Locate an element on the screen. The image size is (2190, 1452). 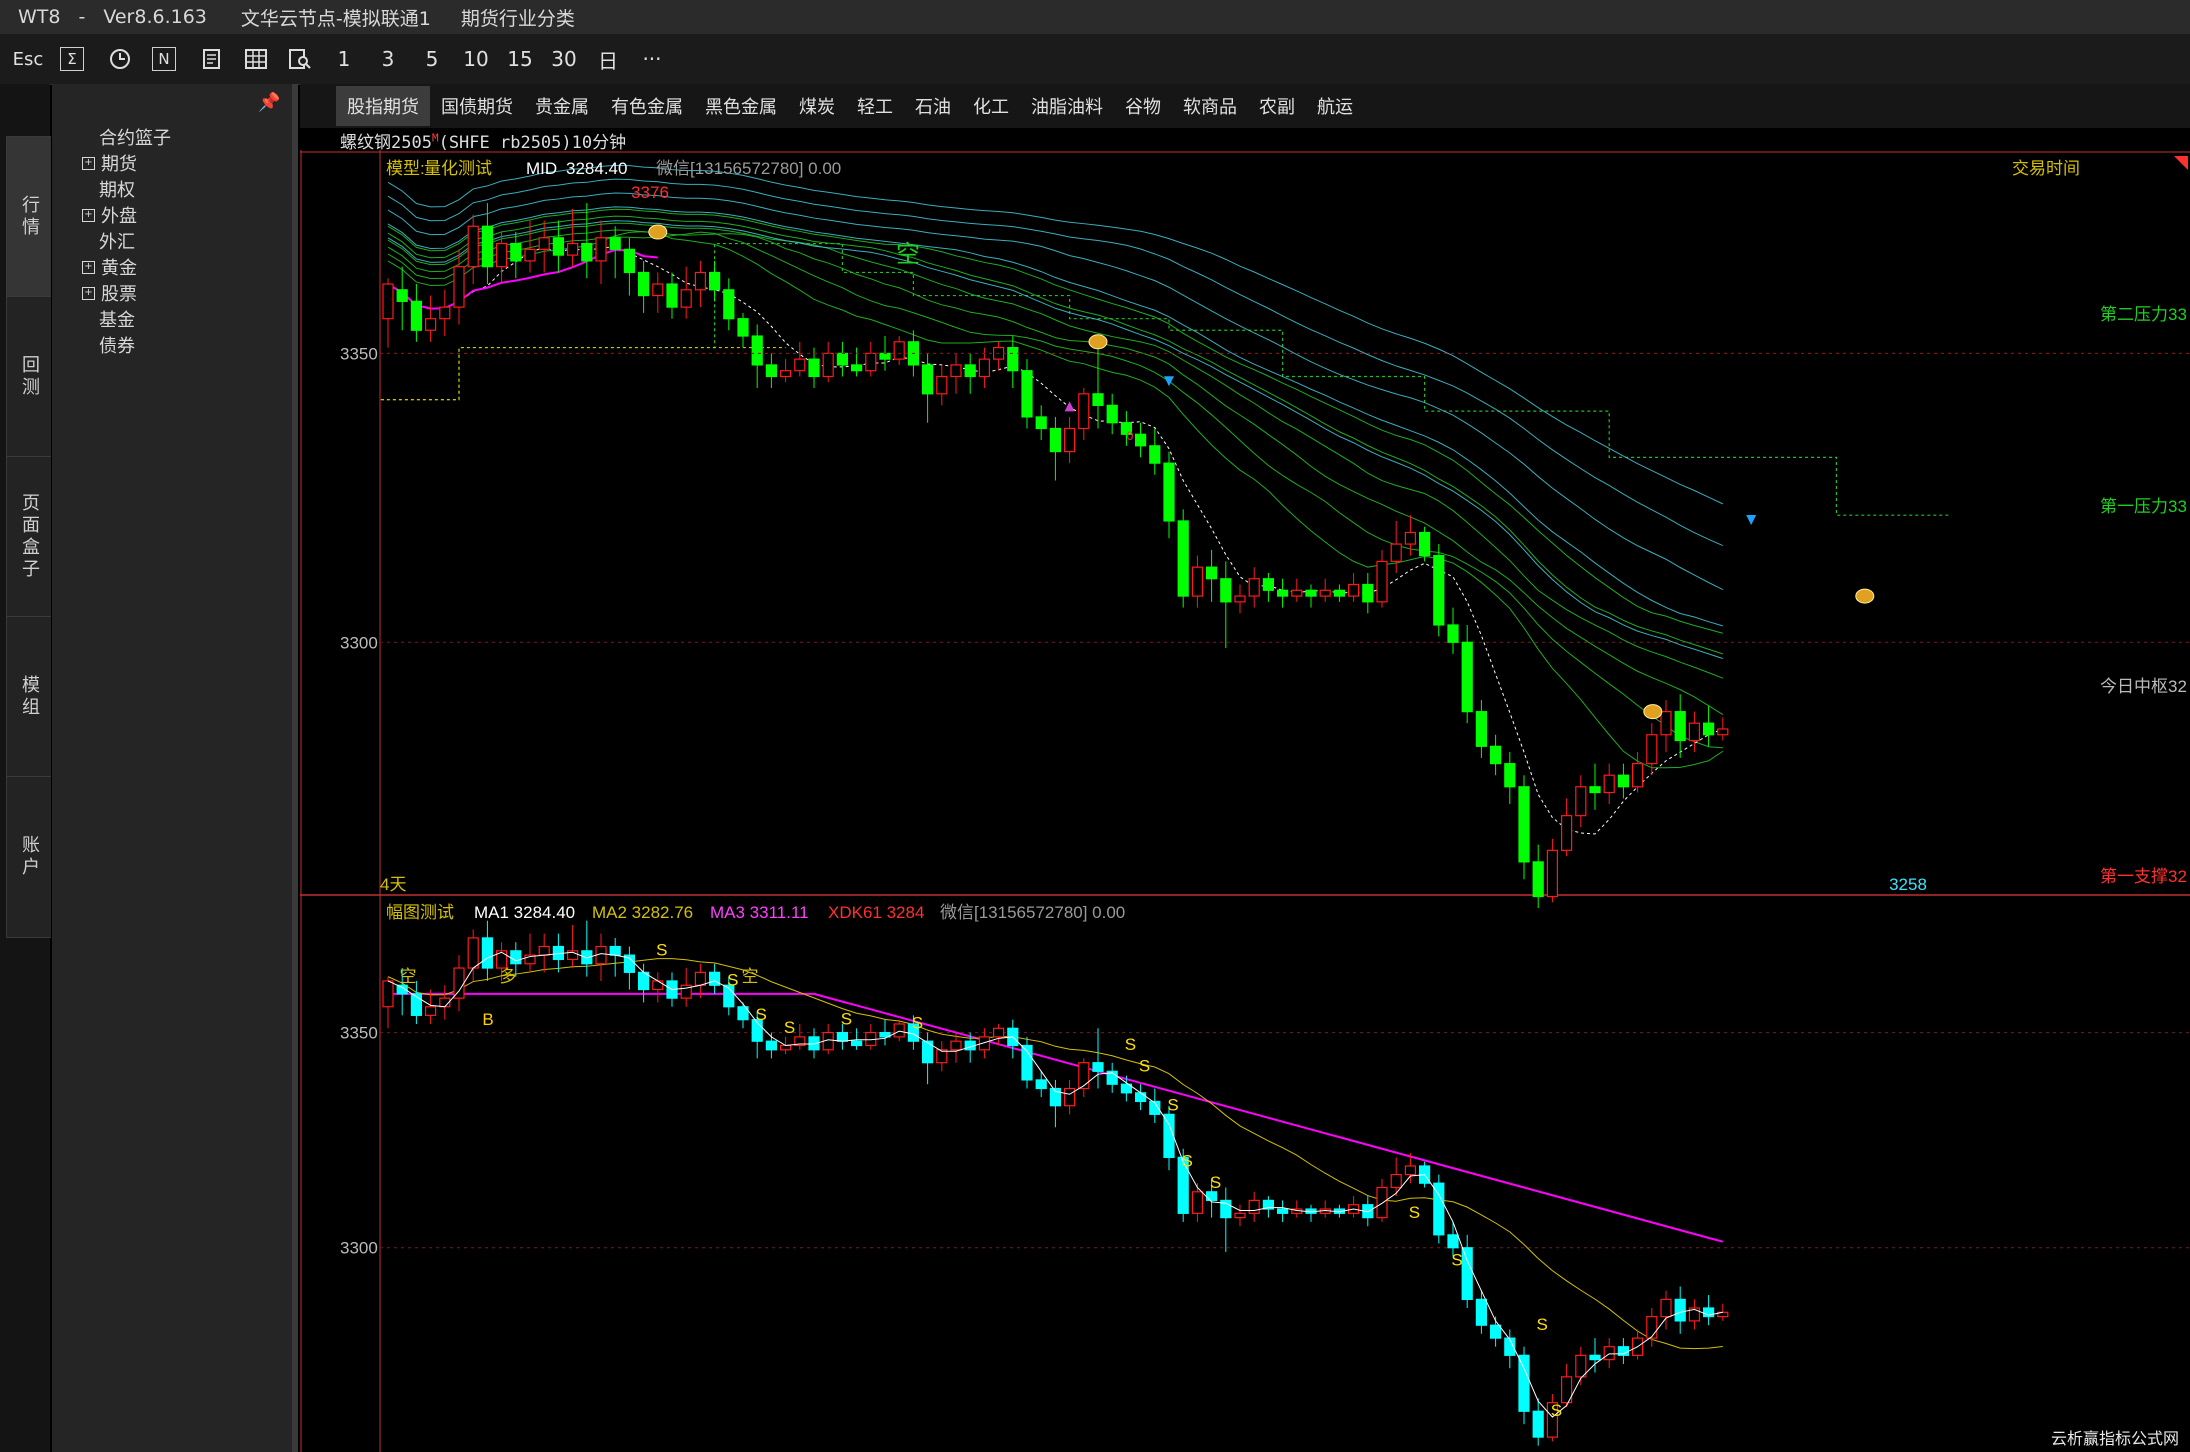
tab-stock-index-futures: 股指期货 is located at coordinates (383, 106).